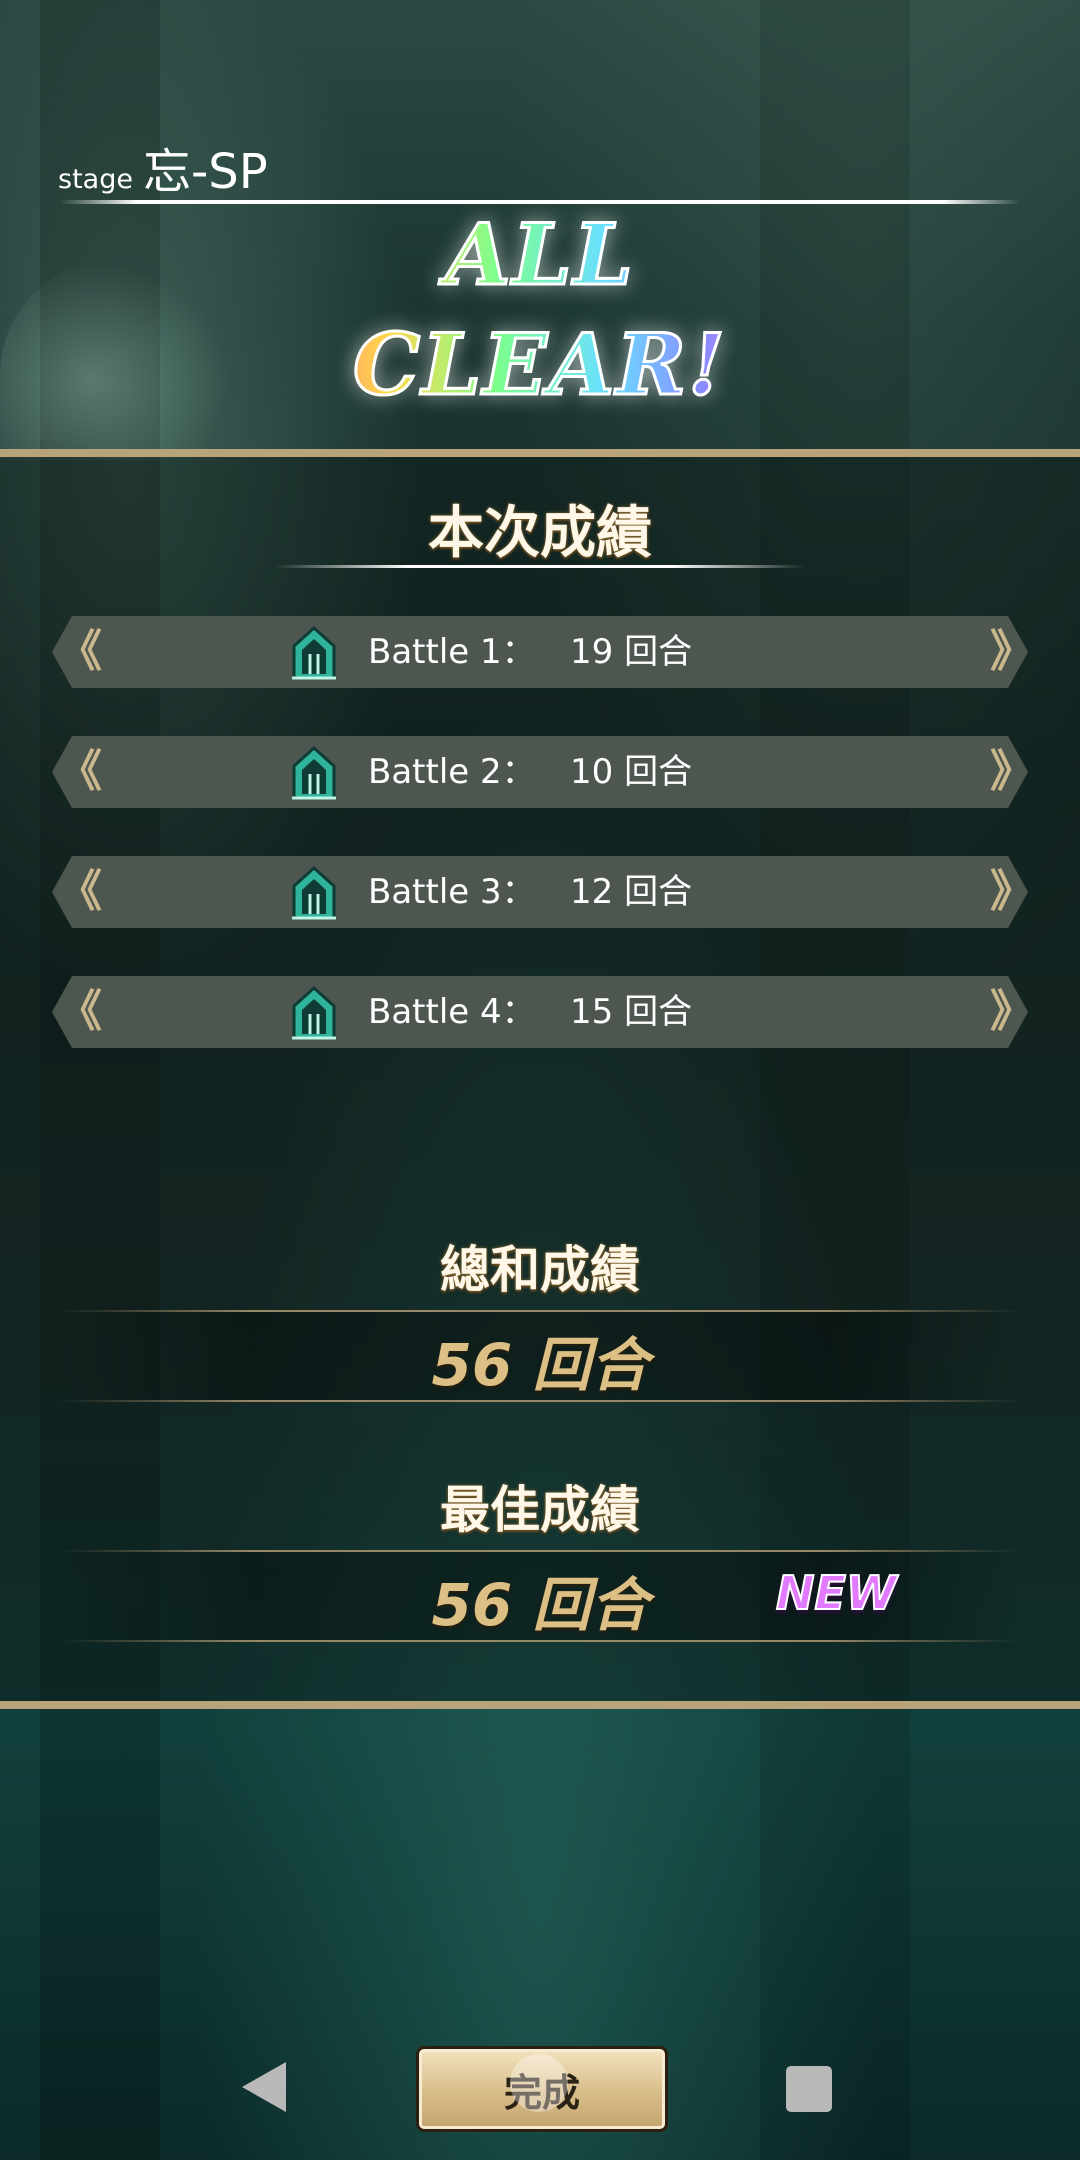 Image resolution: width=1080 pixels, height=2160 pixels. Describe the element at coordinates (540, 453) in the screenshot. I see `panel-top-border` at that location.